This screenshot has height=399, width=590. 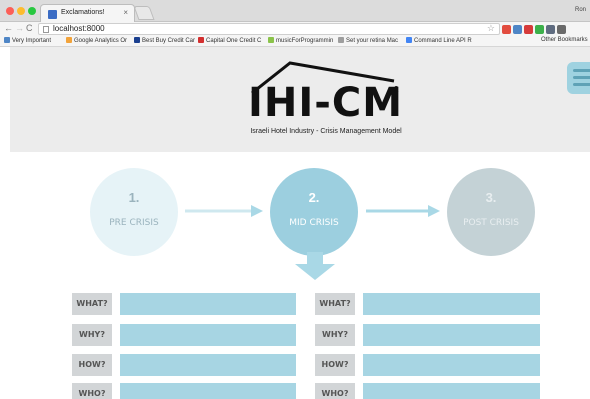 What do you see at coordinates (144, 13) in the screenshot?
I see `new-tab-button` at bounding box center [144, 13].